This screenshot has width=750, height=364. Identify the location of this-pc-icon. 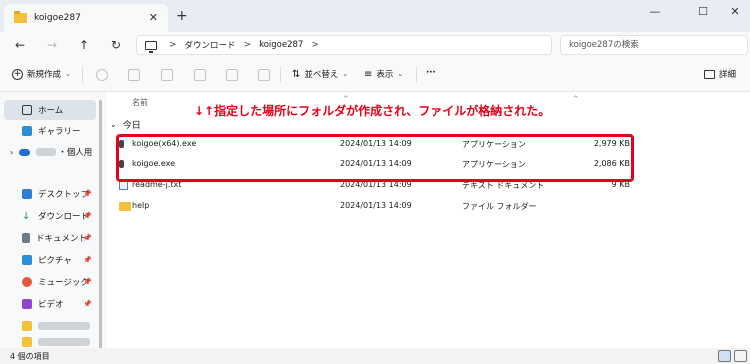
(151, 46).